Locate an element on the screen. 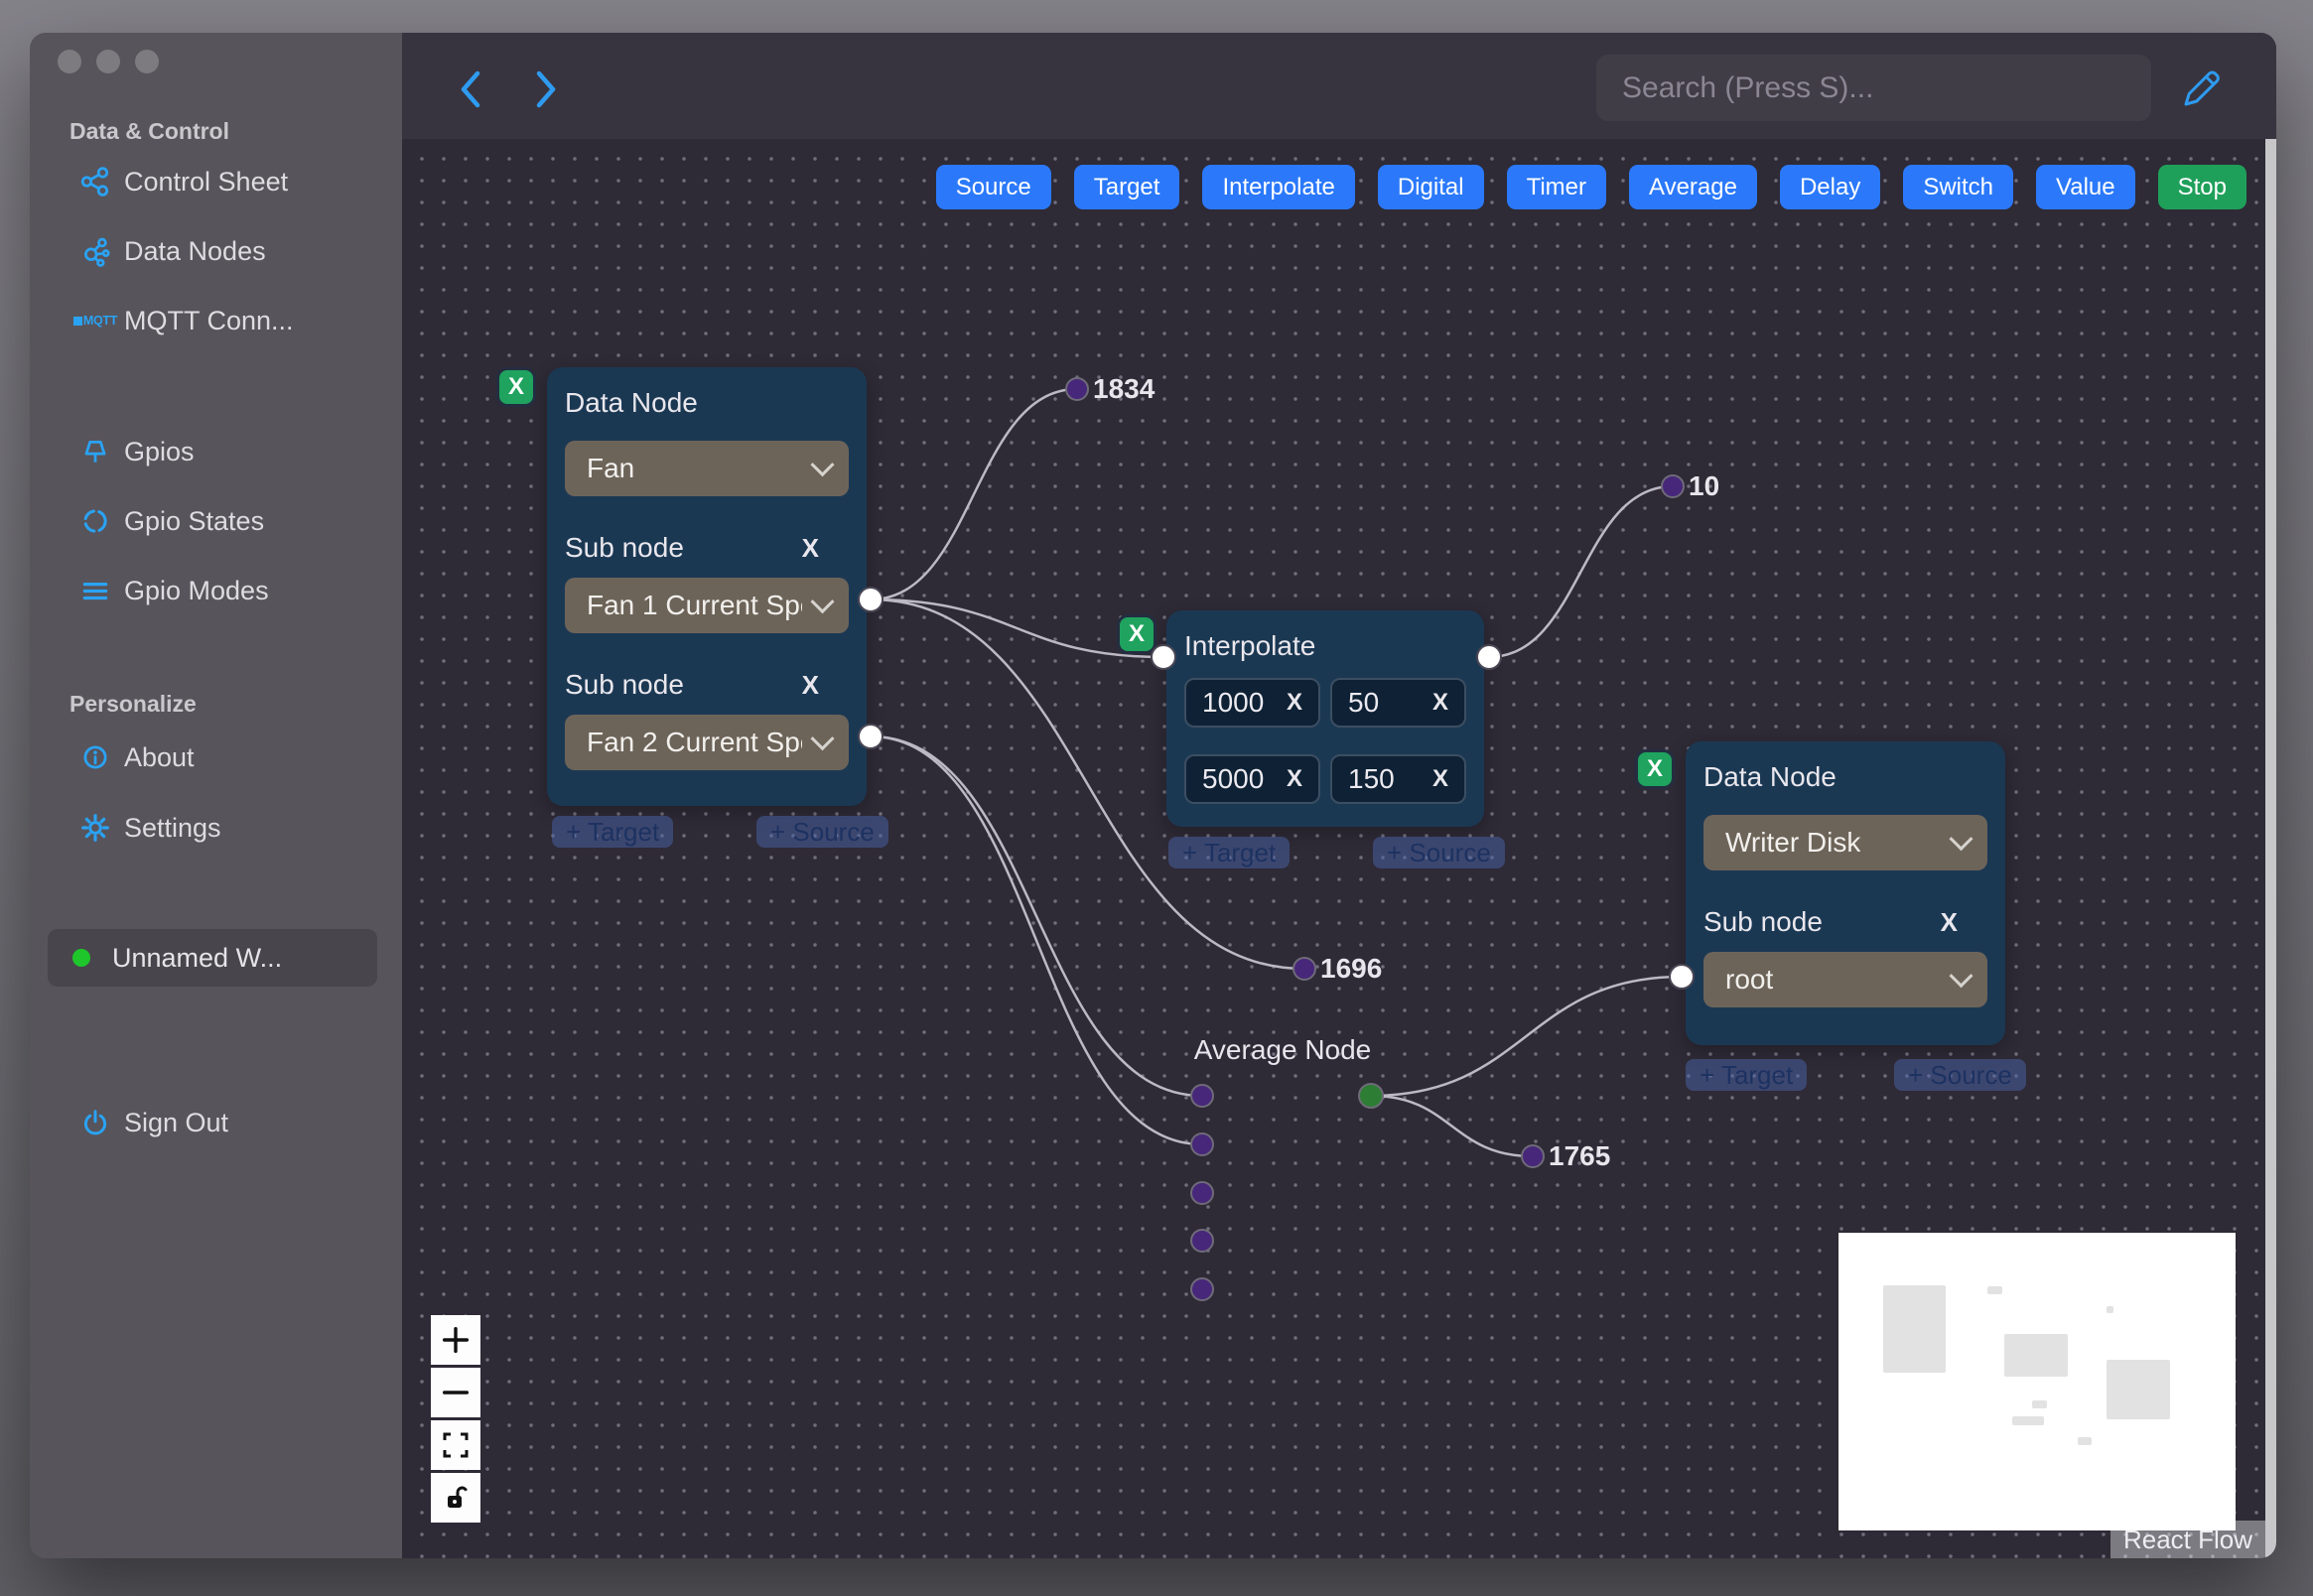 This screenshot has height=1596, width=2313. sidebar-item-label: Data Nodes is located at coordinates (195, 250).